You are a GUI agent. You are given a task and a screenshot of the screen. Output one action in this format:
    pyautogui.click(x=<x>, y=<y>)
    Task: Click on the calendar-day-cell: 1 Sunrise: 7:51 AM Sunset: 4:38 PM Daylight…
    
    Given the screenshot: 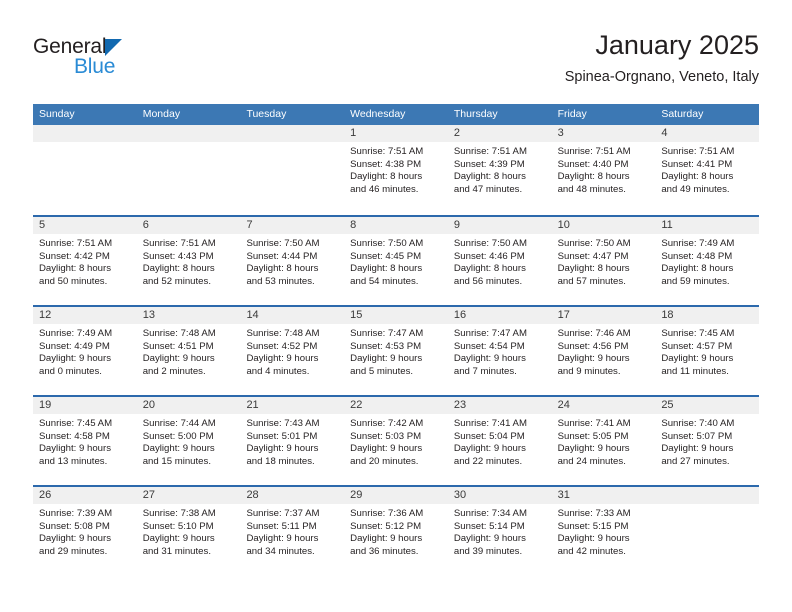 What is the action you would take?
    pyautogui.click(x=396, y=170)
    